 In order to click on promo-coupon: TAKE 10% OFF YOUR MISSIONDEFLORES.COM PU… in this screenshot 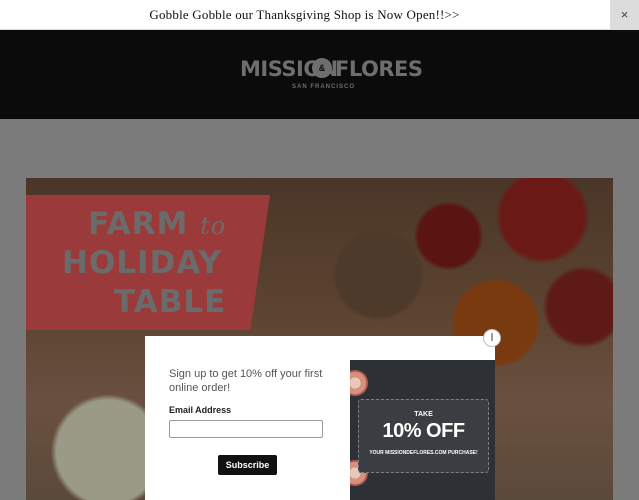, I will do `click(423, 436)`.